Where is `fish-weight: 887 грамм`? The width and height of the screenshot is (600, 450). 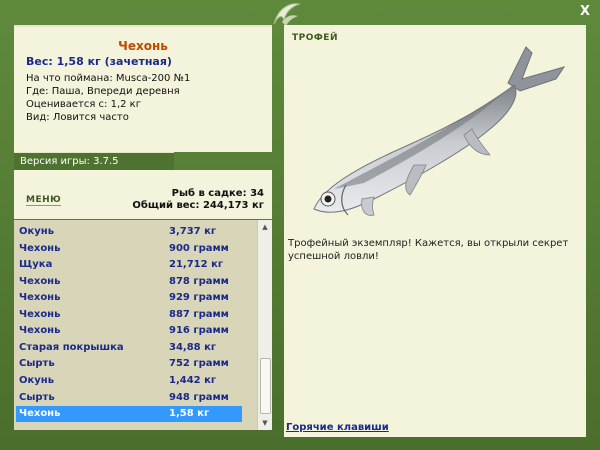 fish-weight: 887 грамм is located at coordinates (199, 314).